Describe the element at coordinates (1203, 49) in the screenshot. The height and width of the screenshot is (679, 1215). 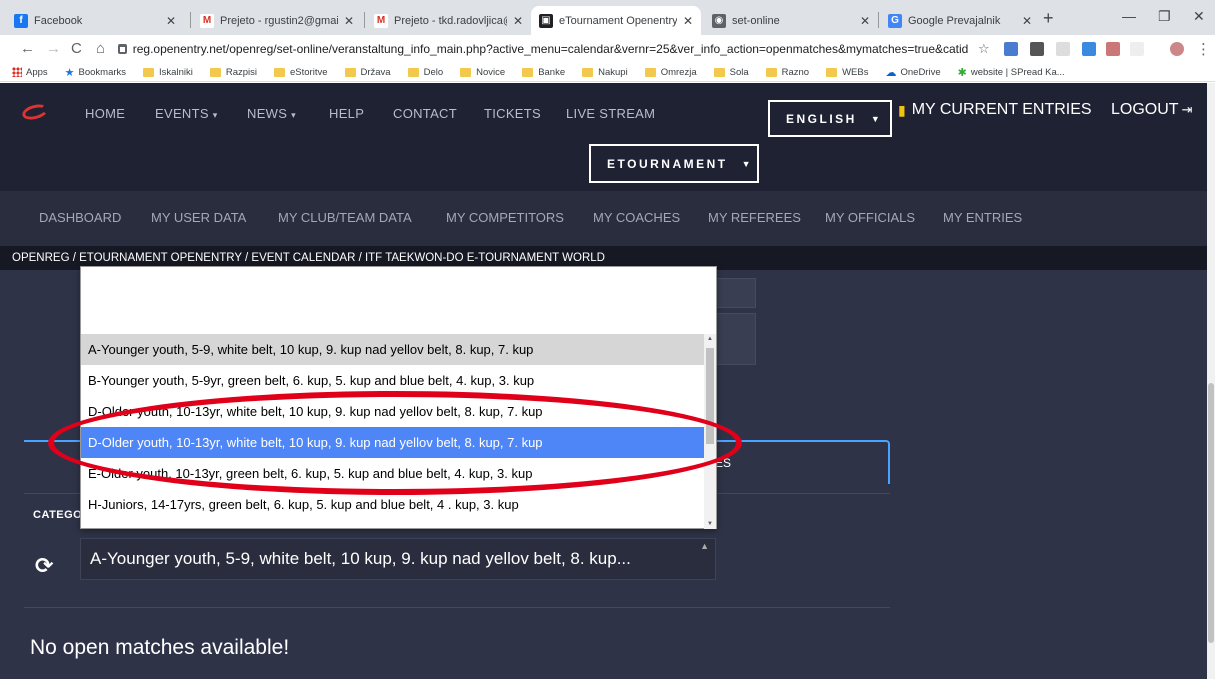
I see `menu-icon: ⋮` at that location.